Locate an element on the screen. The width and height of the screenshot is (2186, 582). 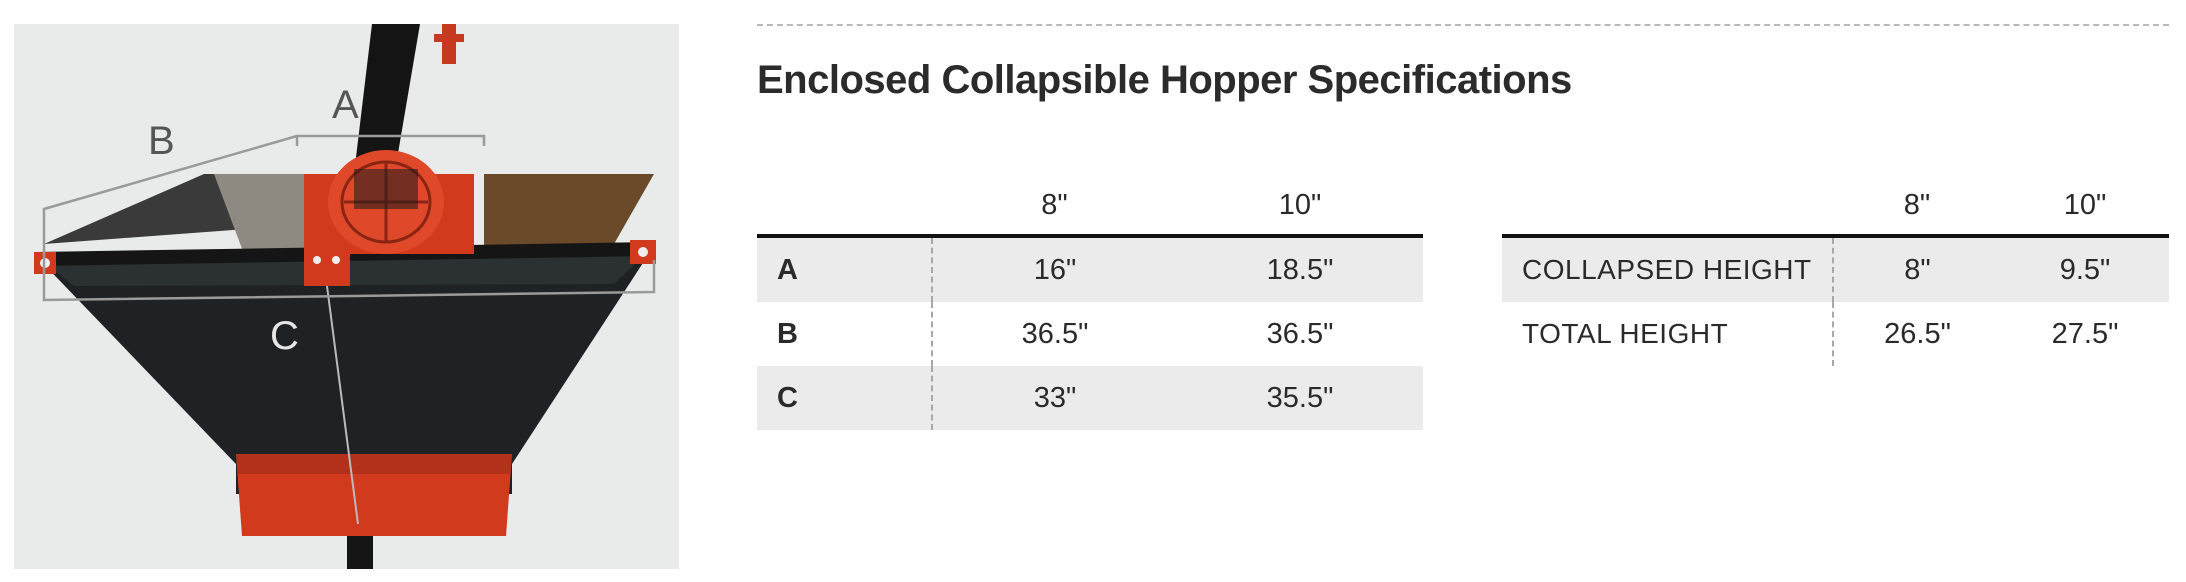
row-label: C is located at coordinates (845, 398).